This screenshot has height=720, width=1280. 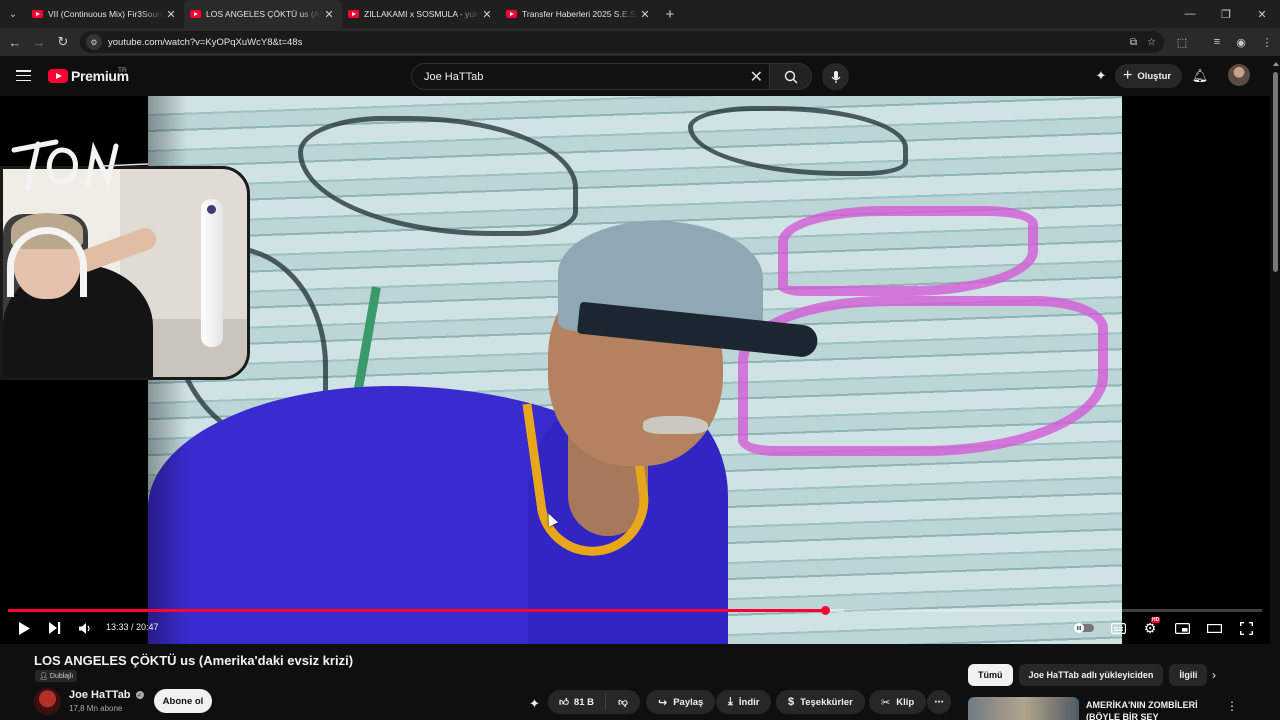 I want to click on autoplay-toggle, so click(x=1084, y=628).